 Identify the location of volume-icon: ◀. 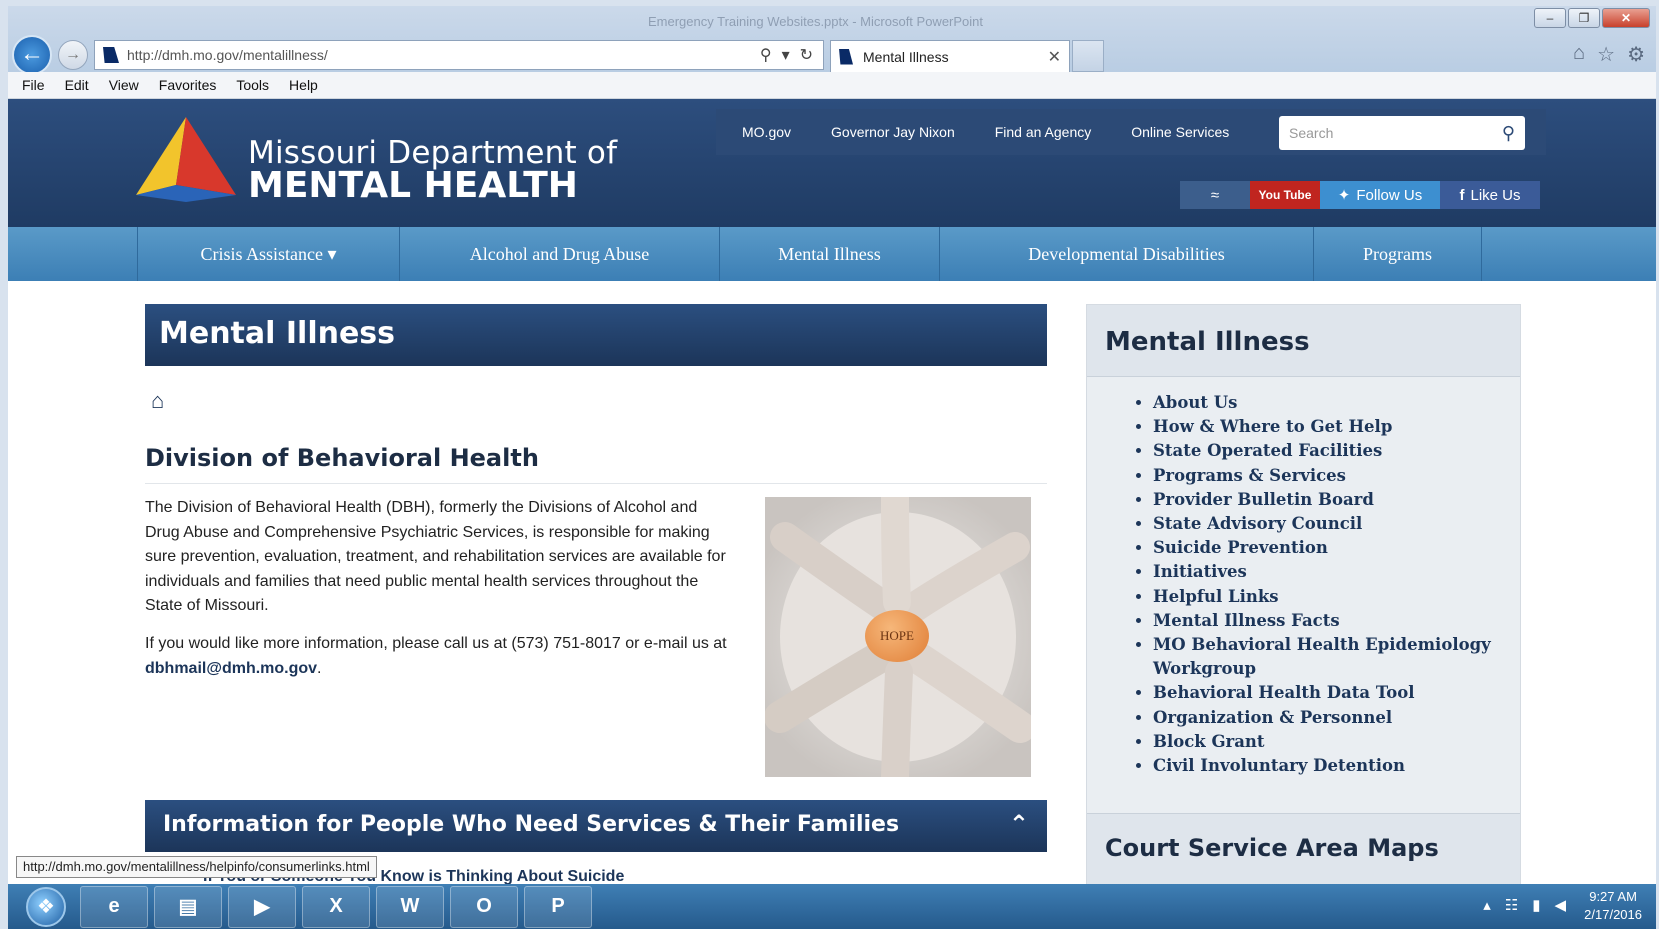
(1560, 905).